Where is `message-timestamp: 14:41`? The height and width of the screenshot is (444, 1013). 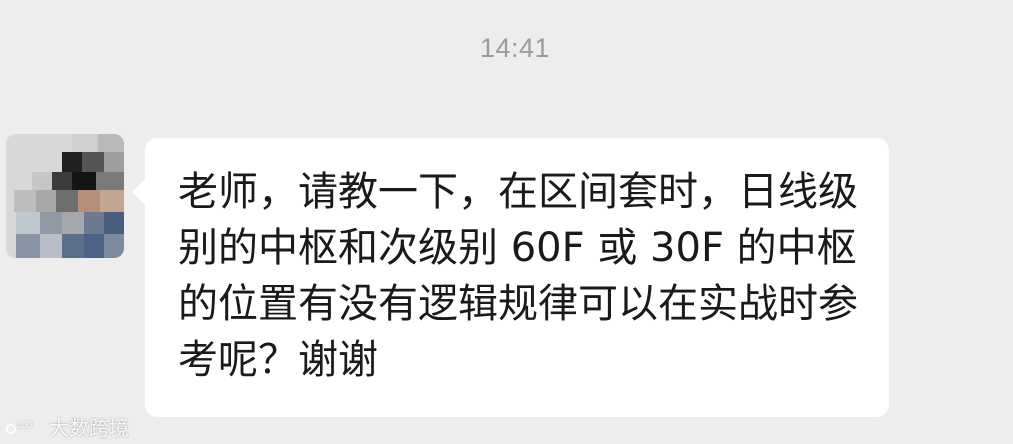 message-timestamp: 14:41 is located at coordinates (515, 48).